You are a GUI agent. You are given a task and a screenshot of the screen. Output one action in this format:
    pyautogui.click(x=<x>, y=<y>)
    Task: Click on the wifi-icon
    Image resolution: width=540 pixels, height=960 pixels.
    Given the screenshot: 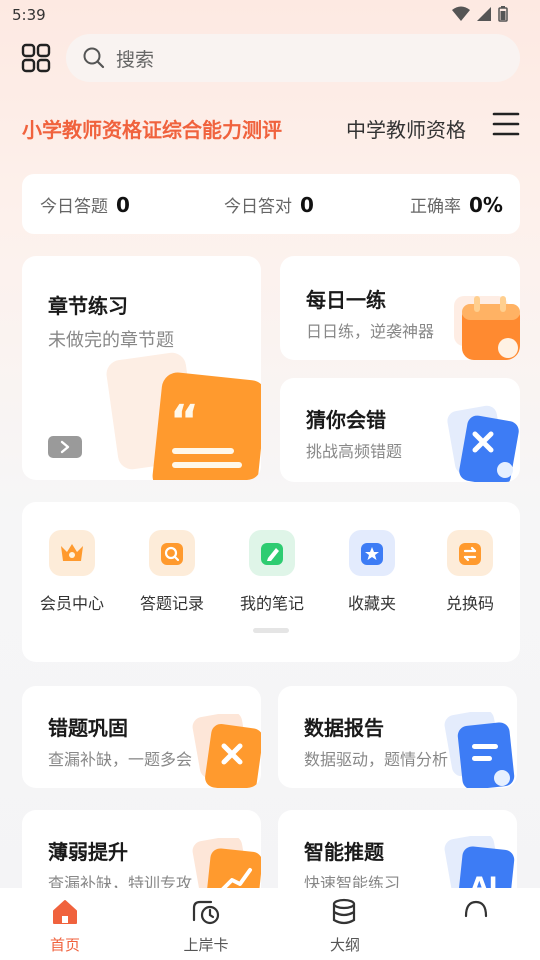 What is the action you would take?
    pyautogui.click(x=461, y=13)
    